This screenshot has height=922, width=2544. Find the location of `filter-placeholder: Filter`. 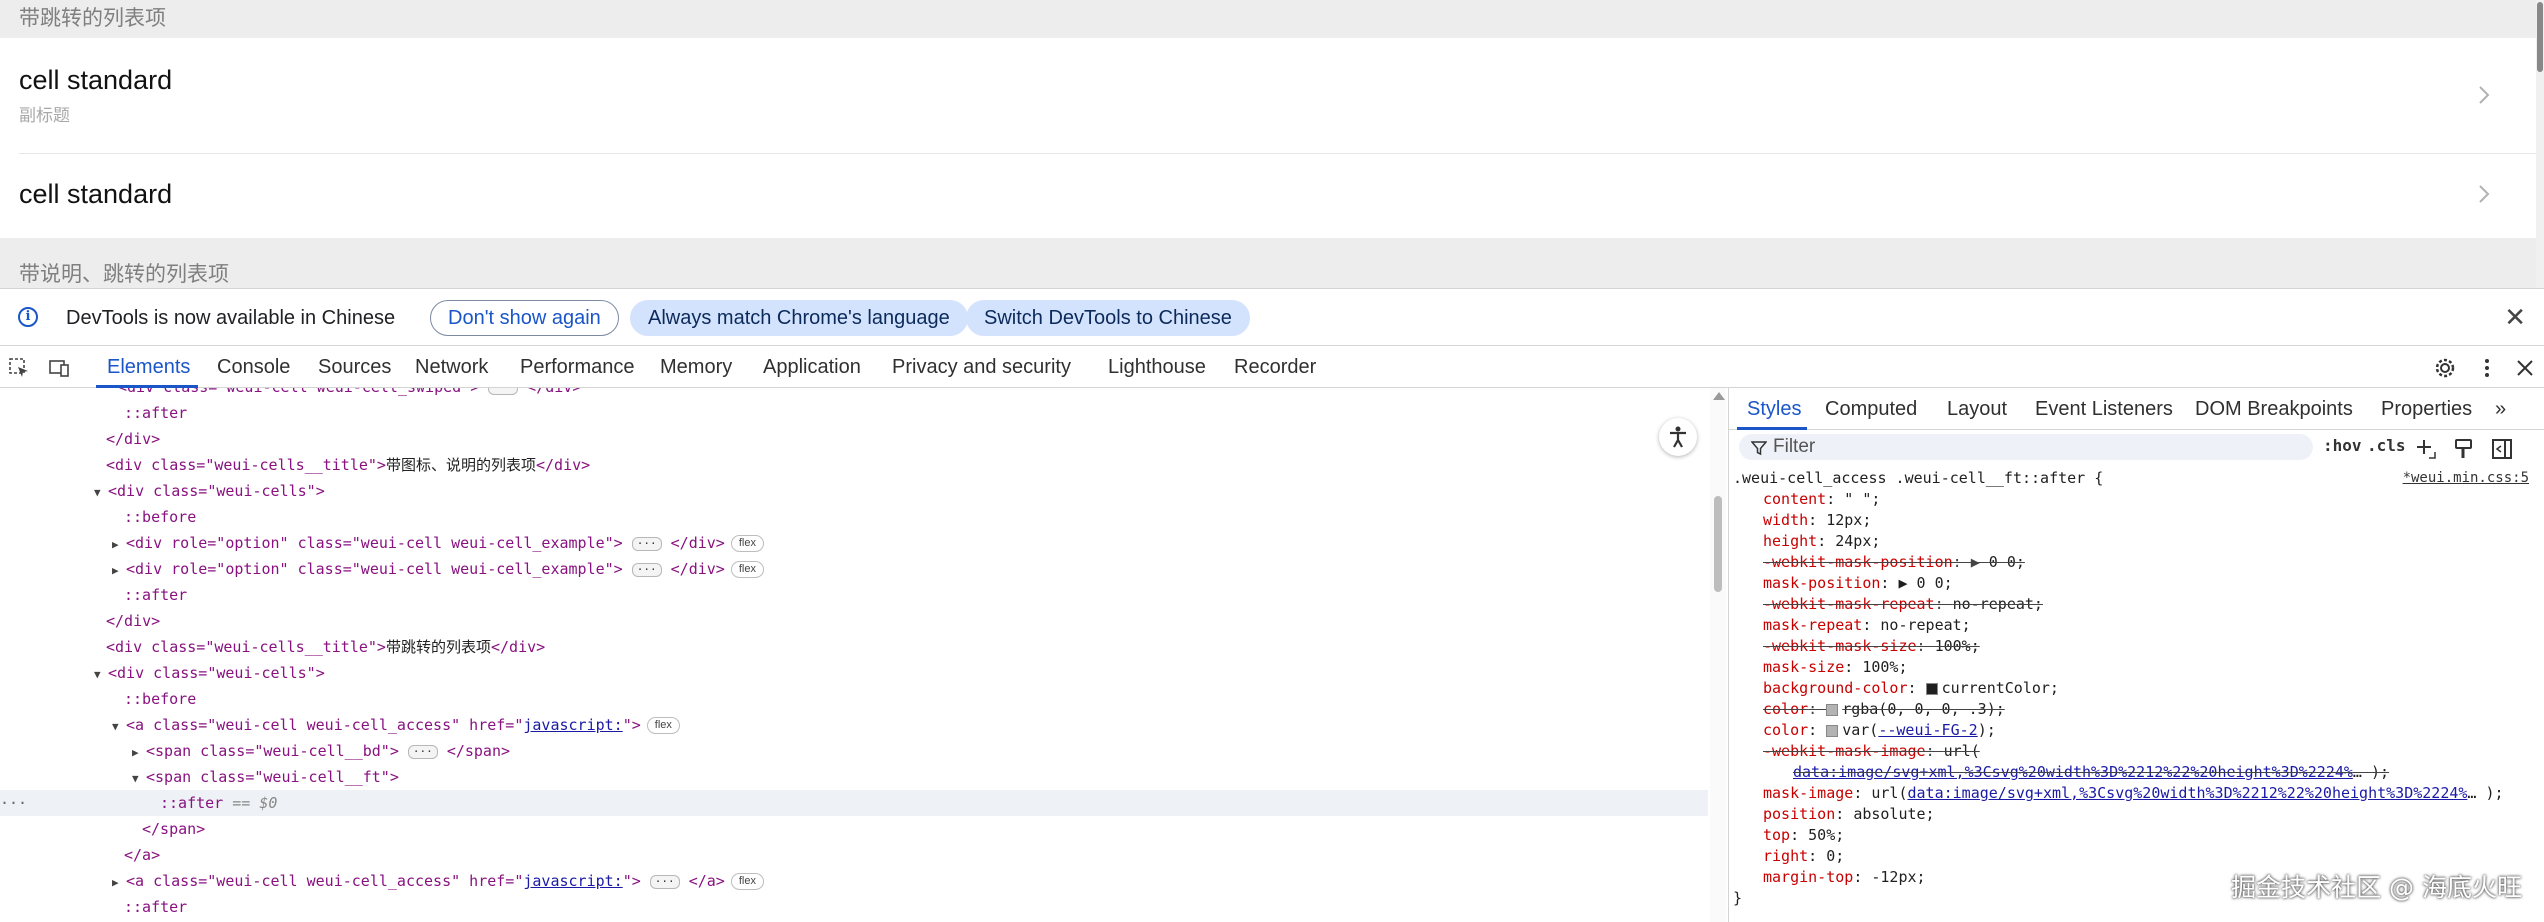

filter-placeholder: Filter is located at coordinates (1794, 446).